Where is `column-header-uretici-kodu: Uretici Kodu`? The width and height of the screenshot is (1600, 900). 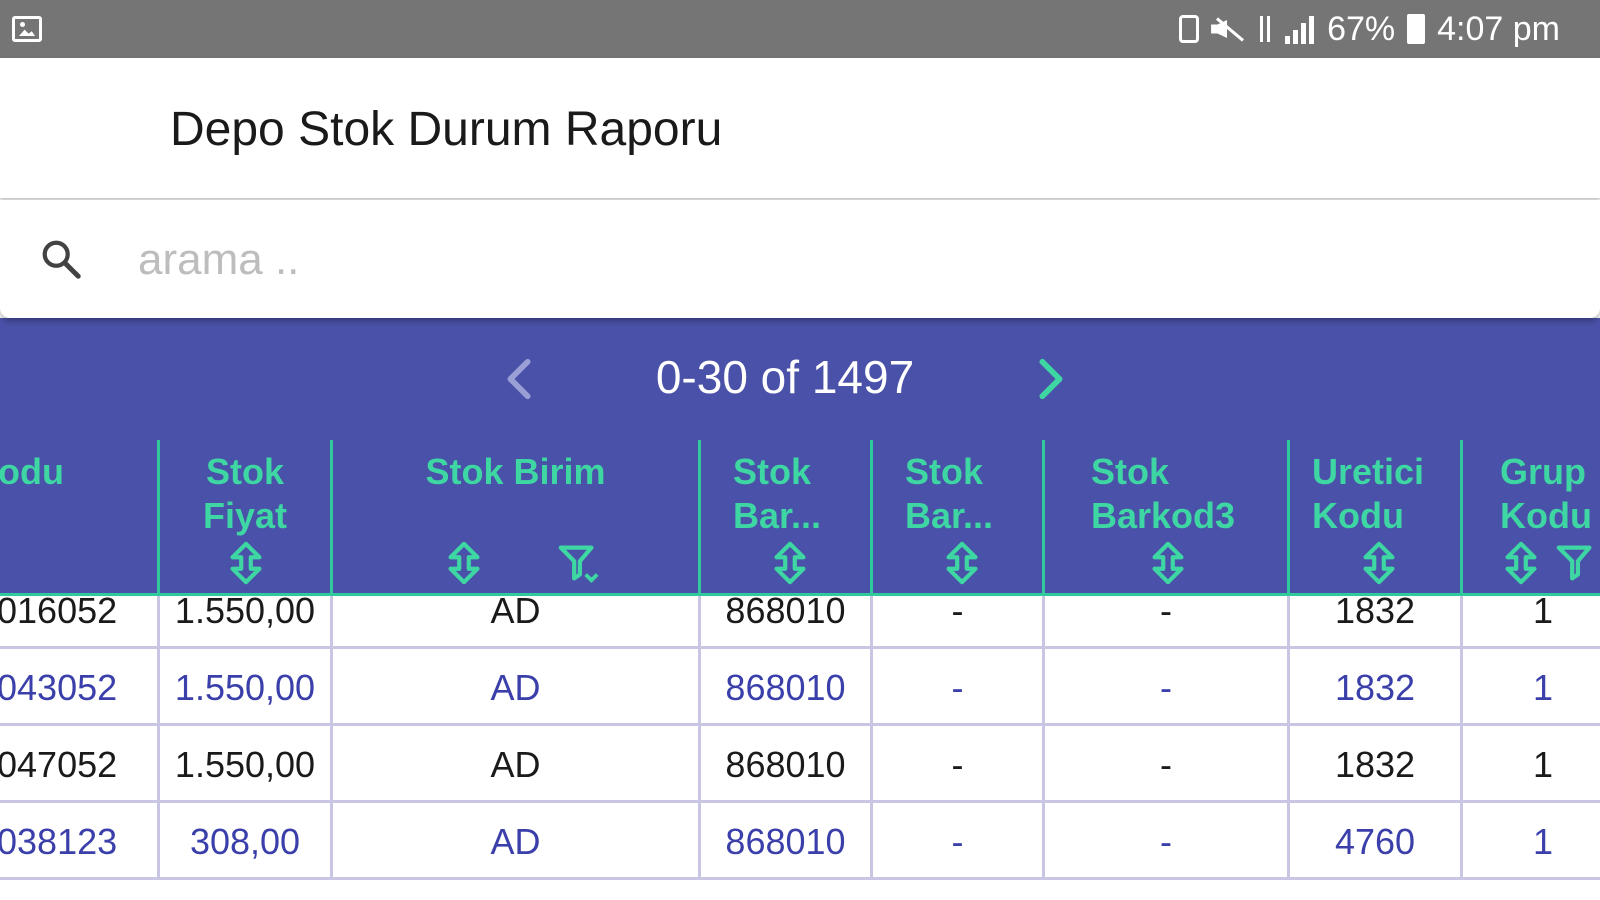
column-header-uretici-kodu: Uretici Kodu is located at coordinates (1373, 518).